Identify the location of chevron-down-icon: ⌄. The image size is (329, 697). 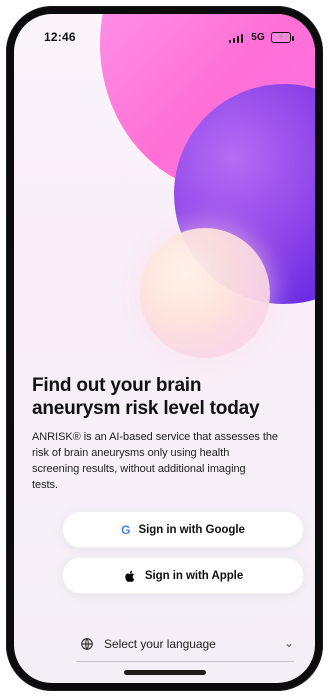
(288, 643).